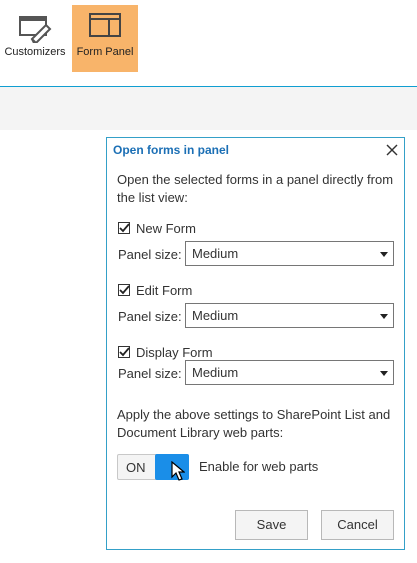 The height and width of the screenshot is (563, 417). Describe the element at coordinates (259, 466) in the screenshot. I see `toggle-label: Enable for web parts` at that location.